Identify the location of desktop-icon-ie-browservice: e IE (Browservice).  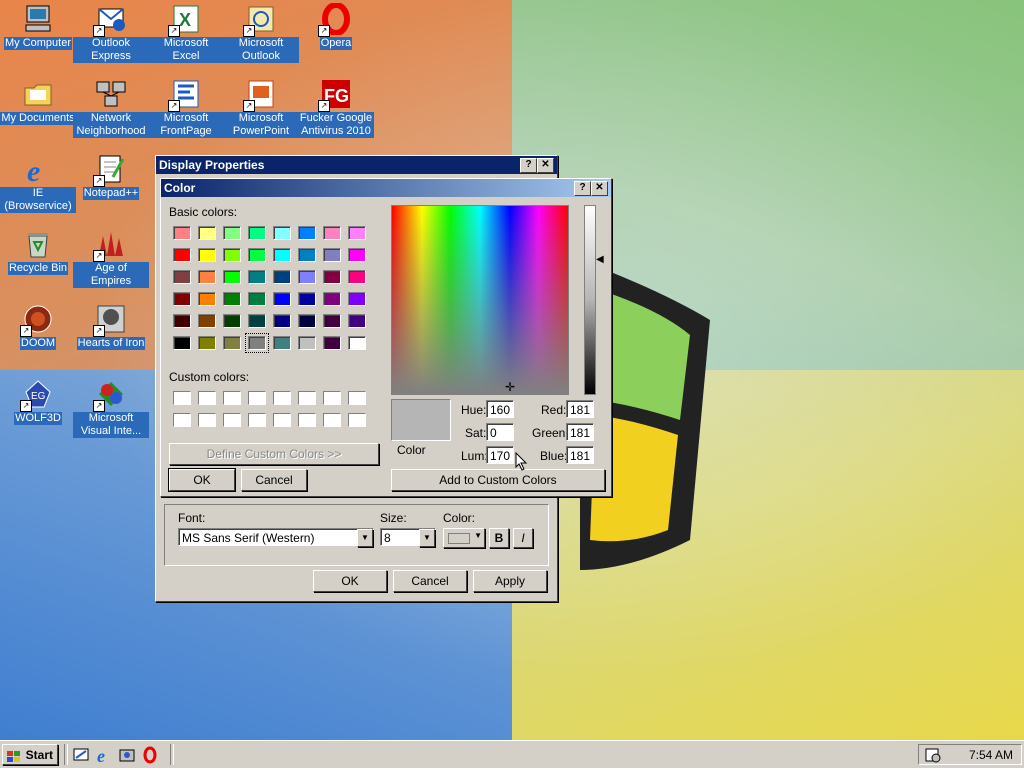
(38, 183).